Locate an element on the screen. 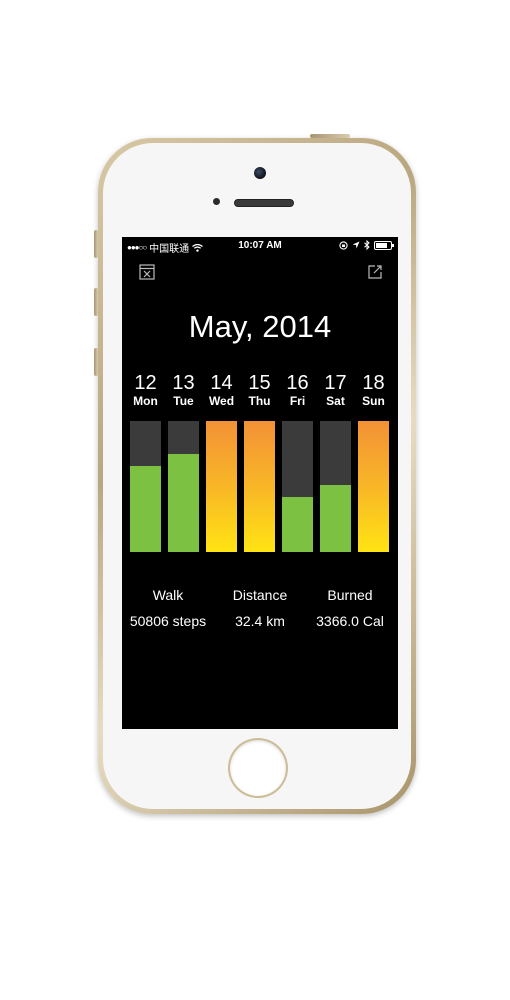  calendar-button is located at coordinates (147, 272).